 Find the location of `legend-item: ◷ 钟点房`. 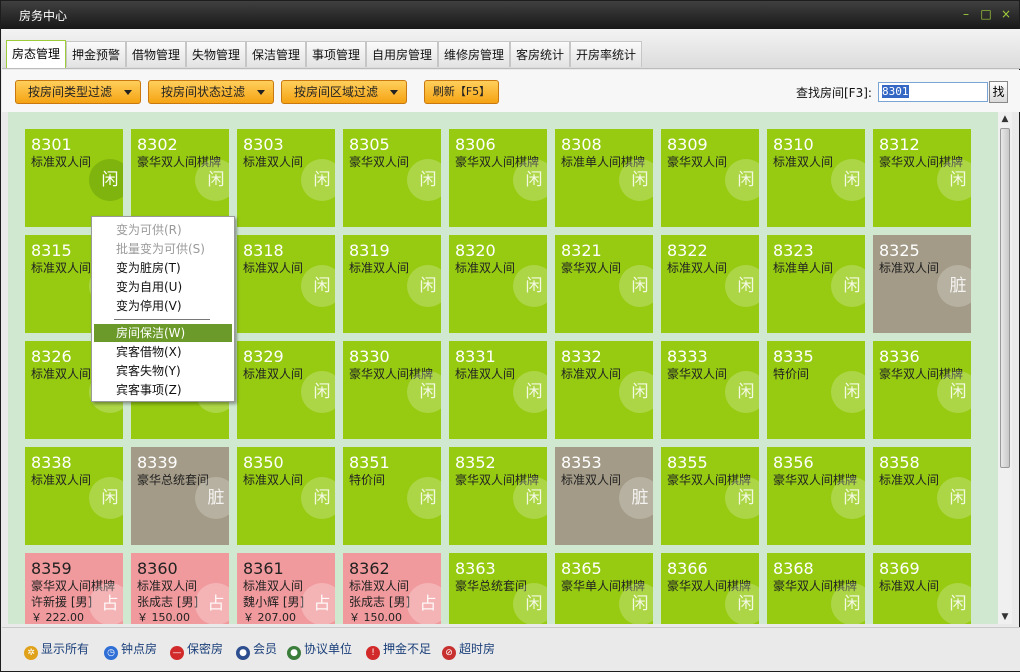

legend-item: ◷ 钟点房 is located at coordinates (130, 650).